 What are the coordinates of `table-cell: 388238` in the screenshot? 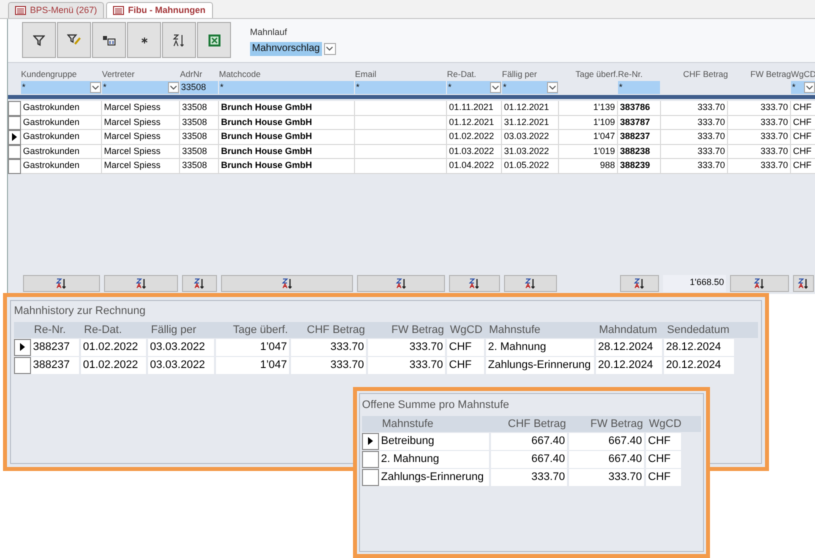 It's located at (639, 151).